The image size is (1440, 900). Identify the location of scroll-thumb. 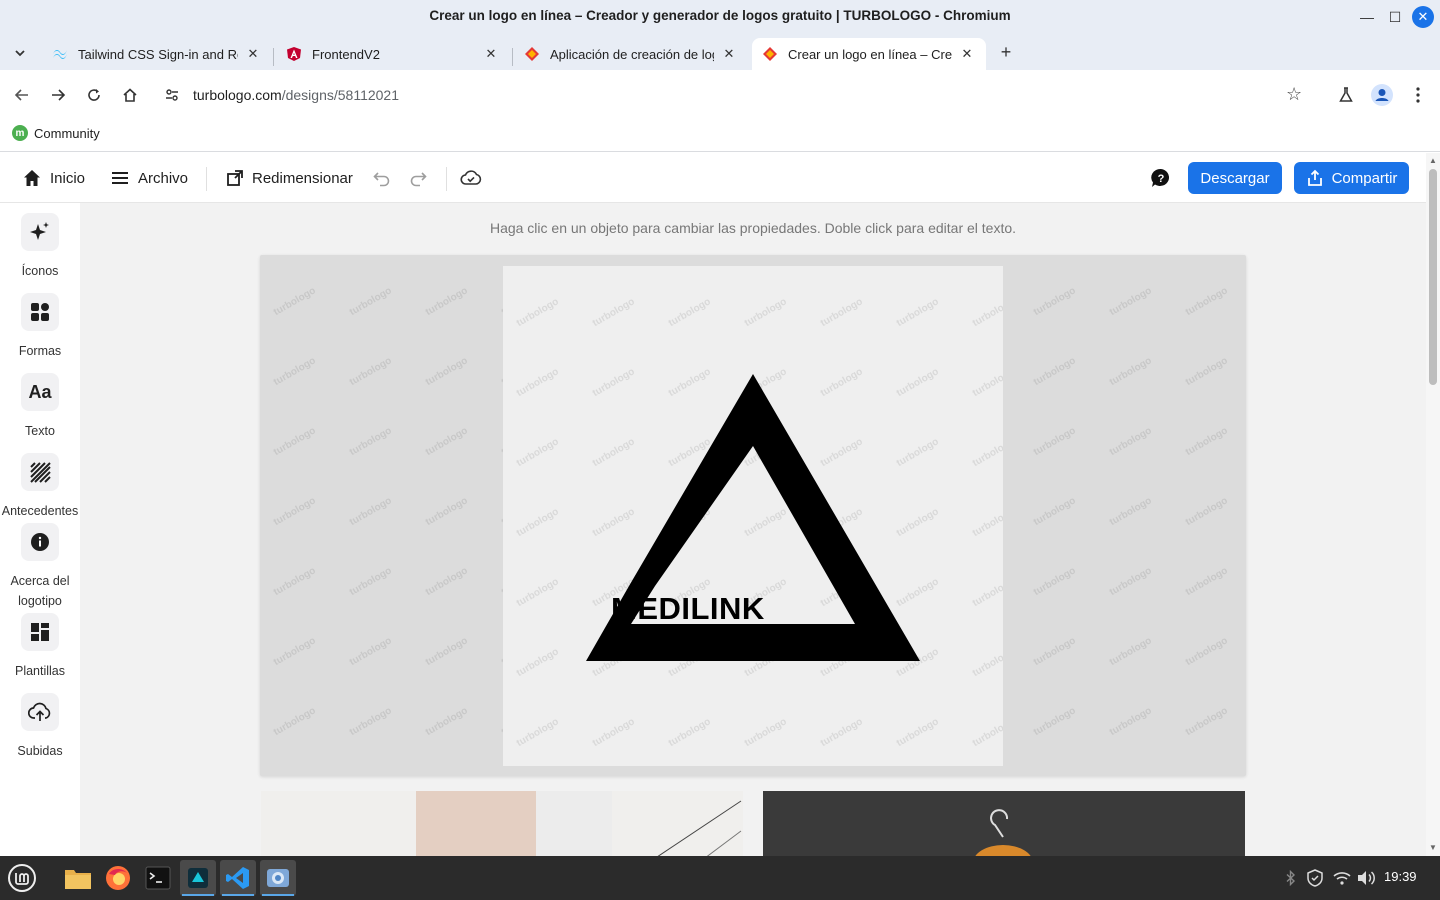
(1433, 277).